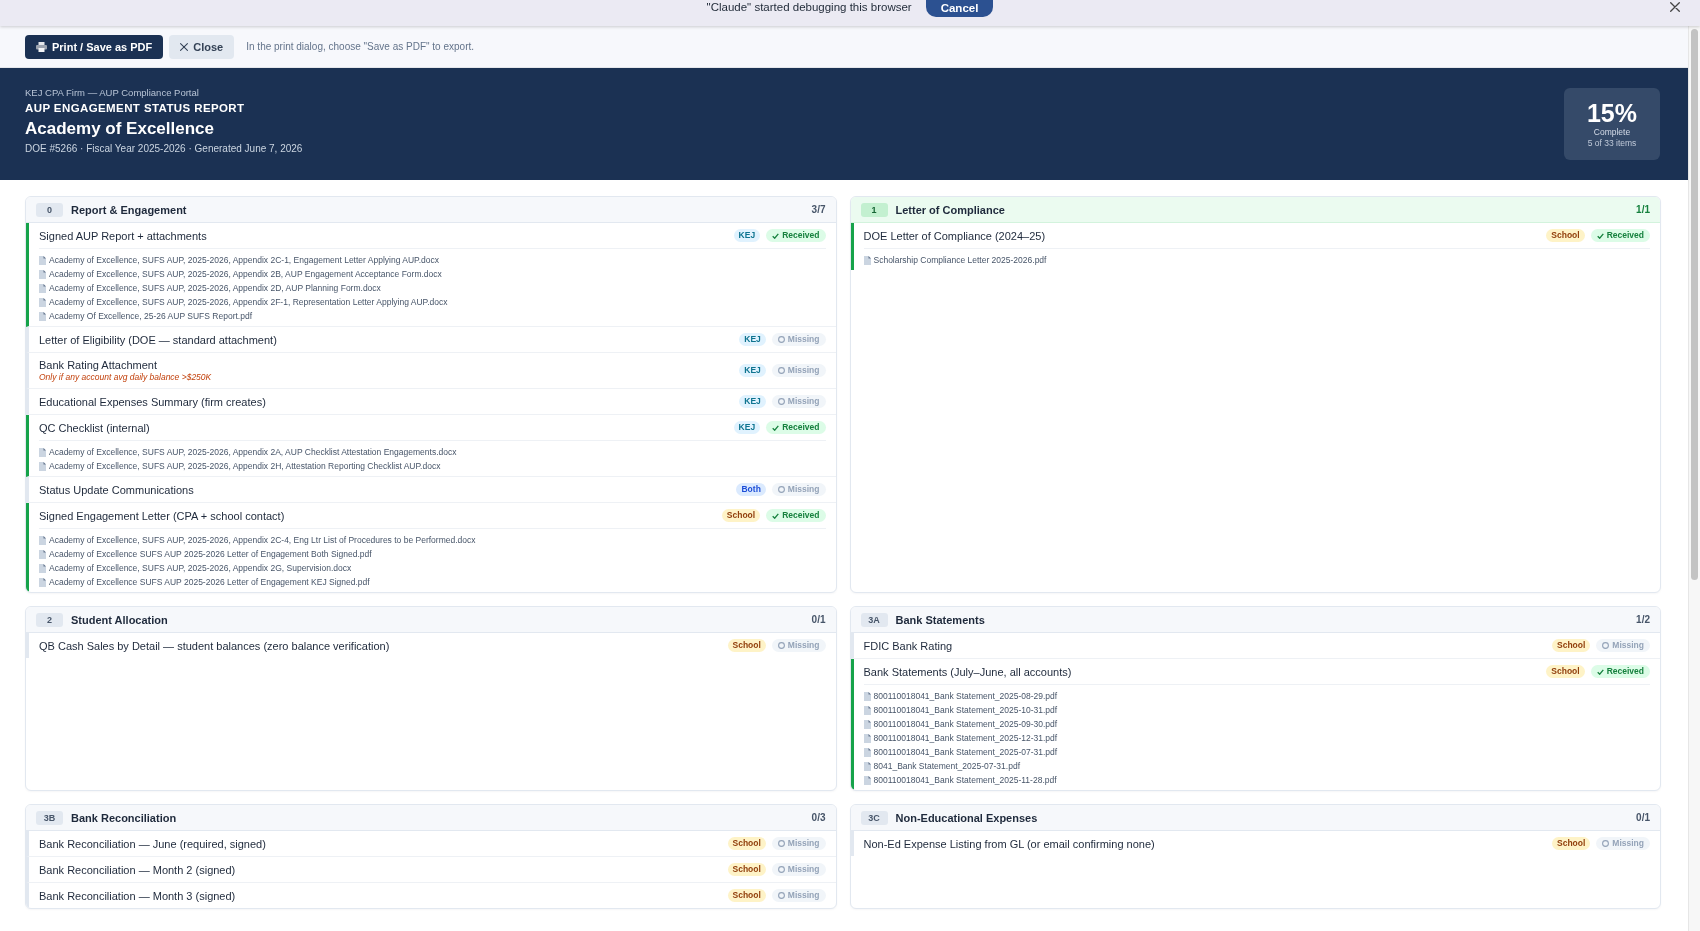  I want to click on infobar-close-button, so click(1675, 7).